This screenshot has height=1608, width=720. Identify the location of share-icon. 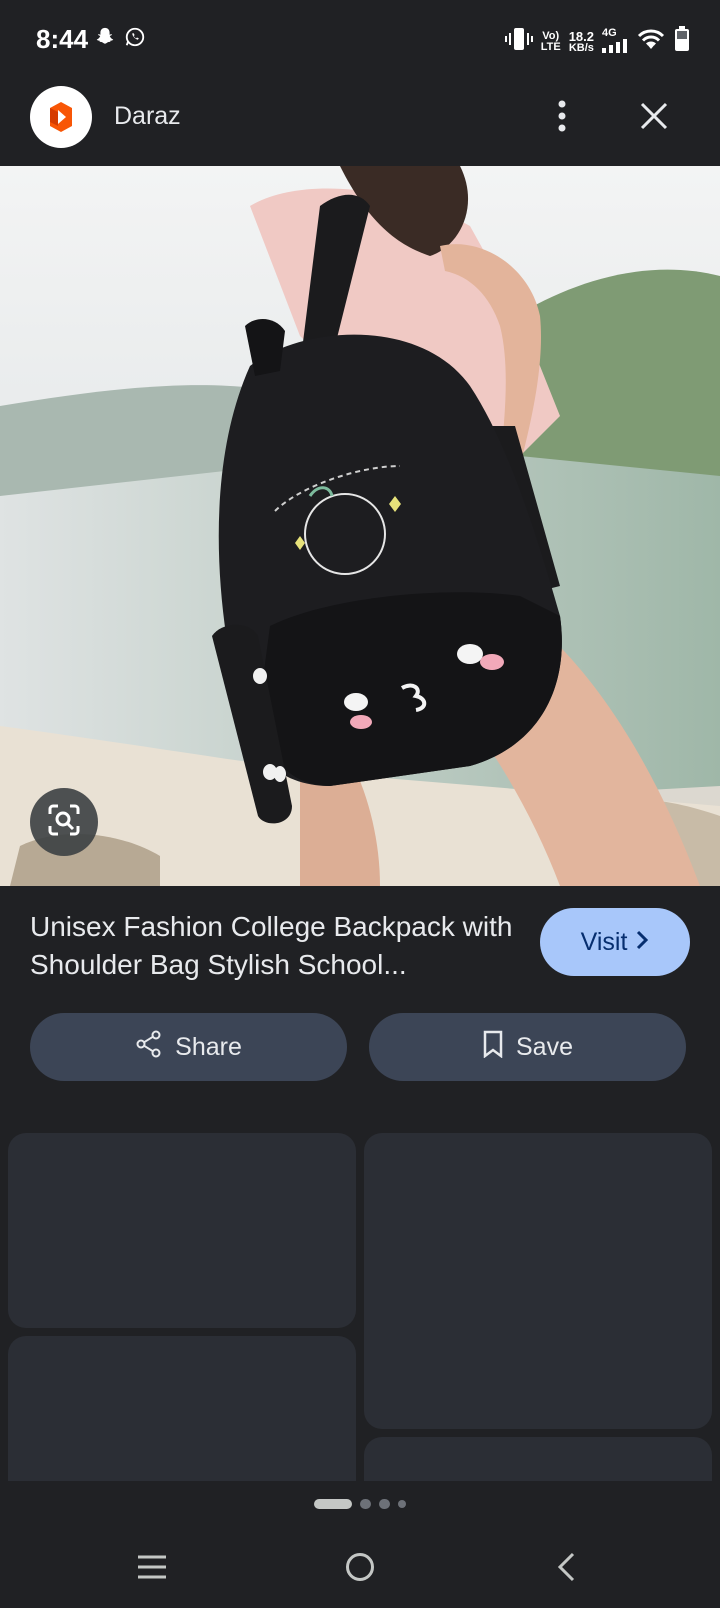
(149, 1047).